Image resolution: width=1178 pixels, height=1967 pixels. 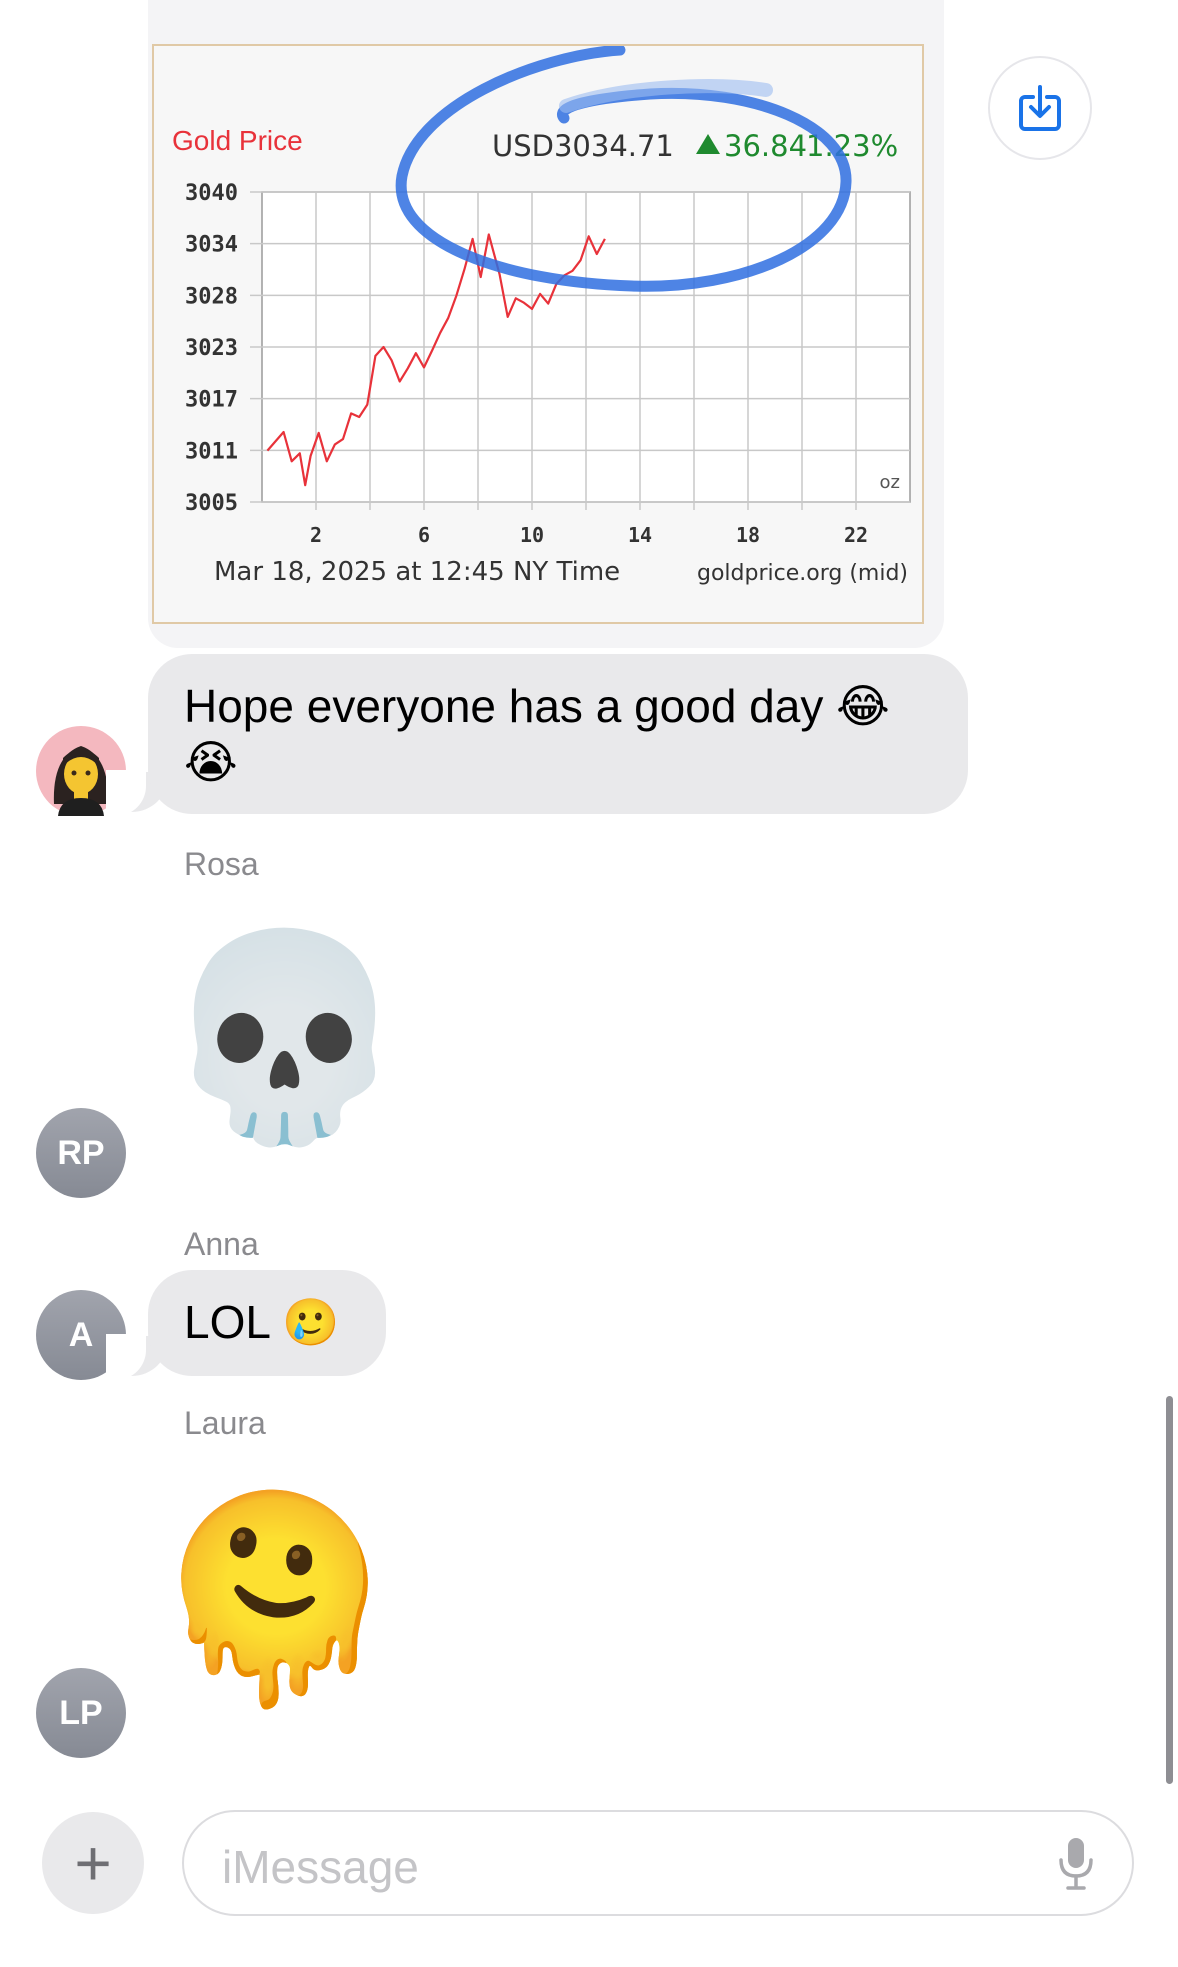 What do you see at coordinates (211, 245) in the screenshot?
I see `y-tick-label: 3034` at bounding box center [211, 245].